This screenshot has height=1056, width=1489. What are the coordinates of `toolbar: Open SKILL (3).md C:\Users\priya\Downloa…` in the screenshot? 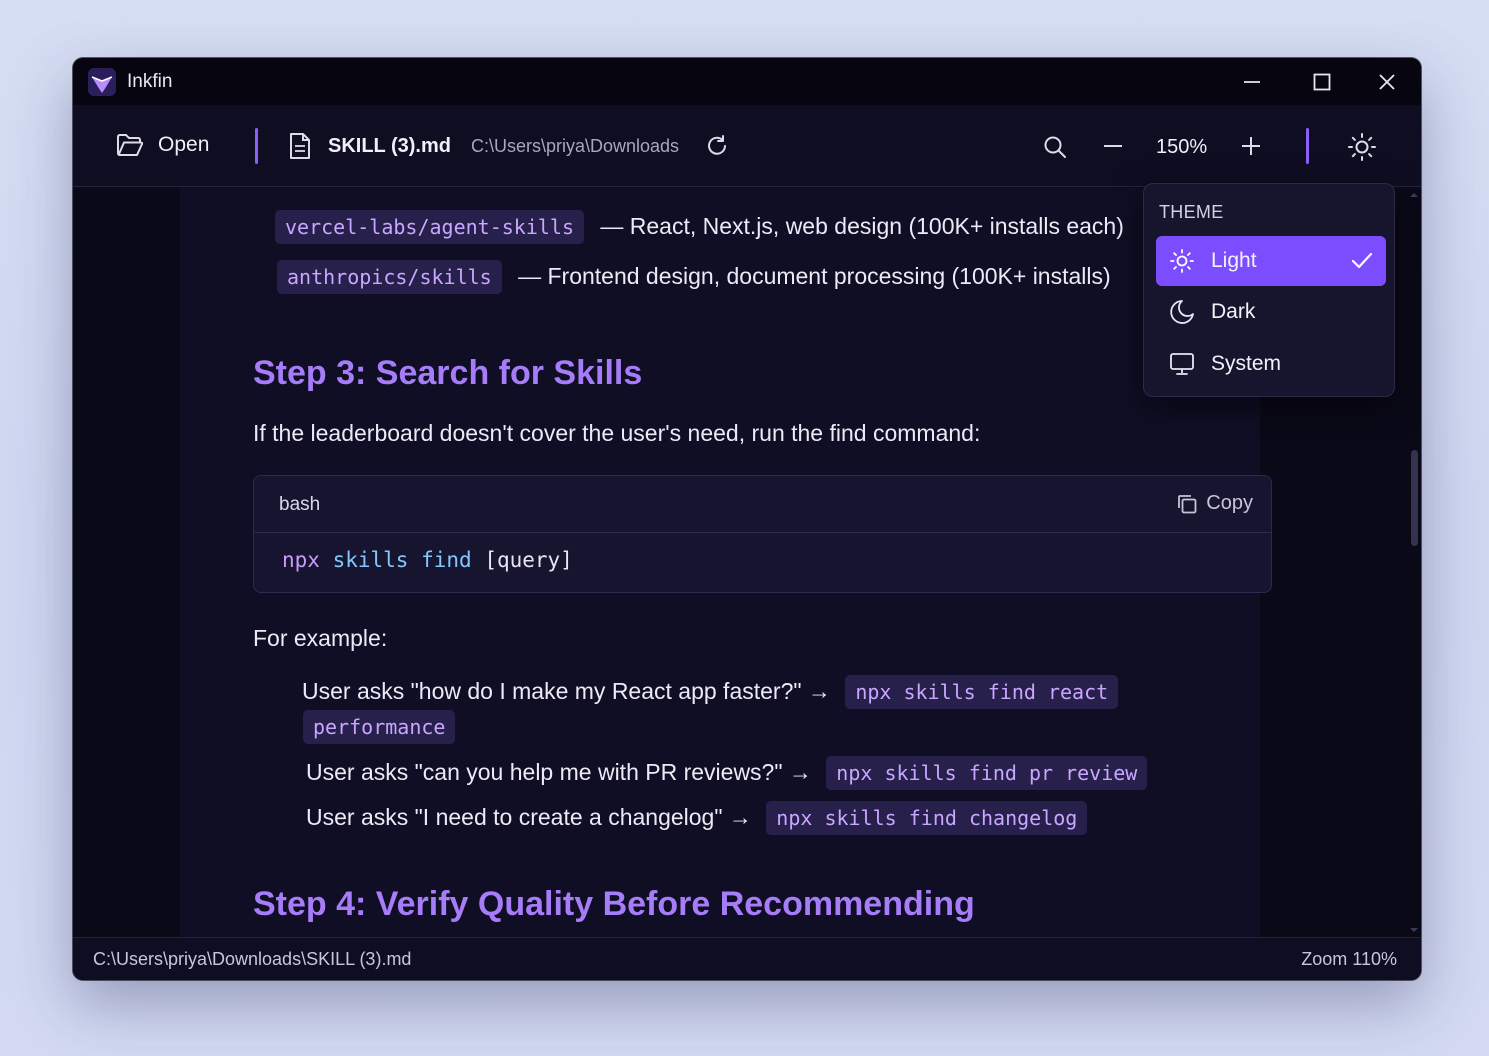 It's located at (747, 146).